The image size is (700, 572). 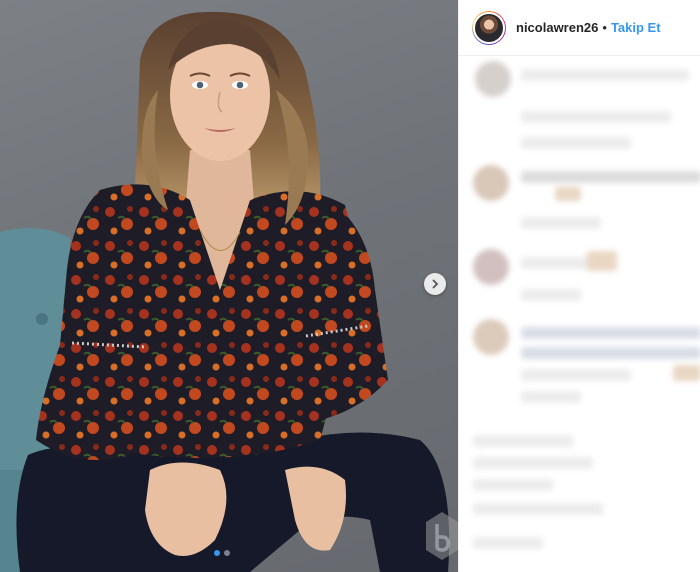 I want to click on avatar-image, so click(x=489, y=27).